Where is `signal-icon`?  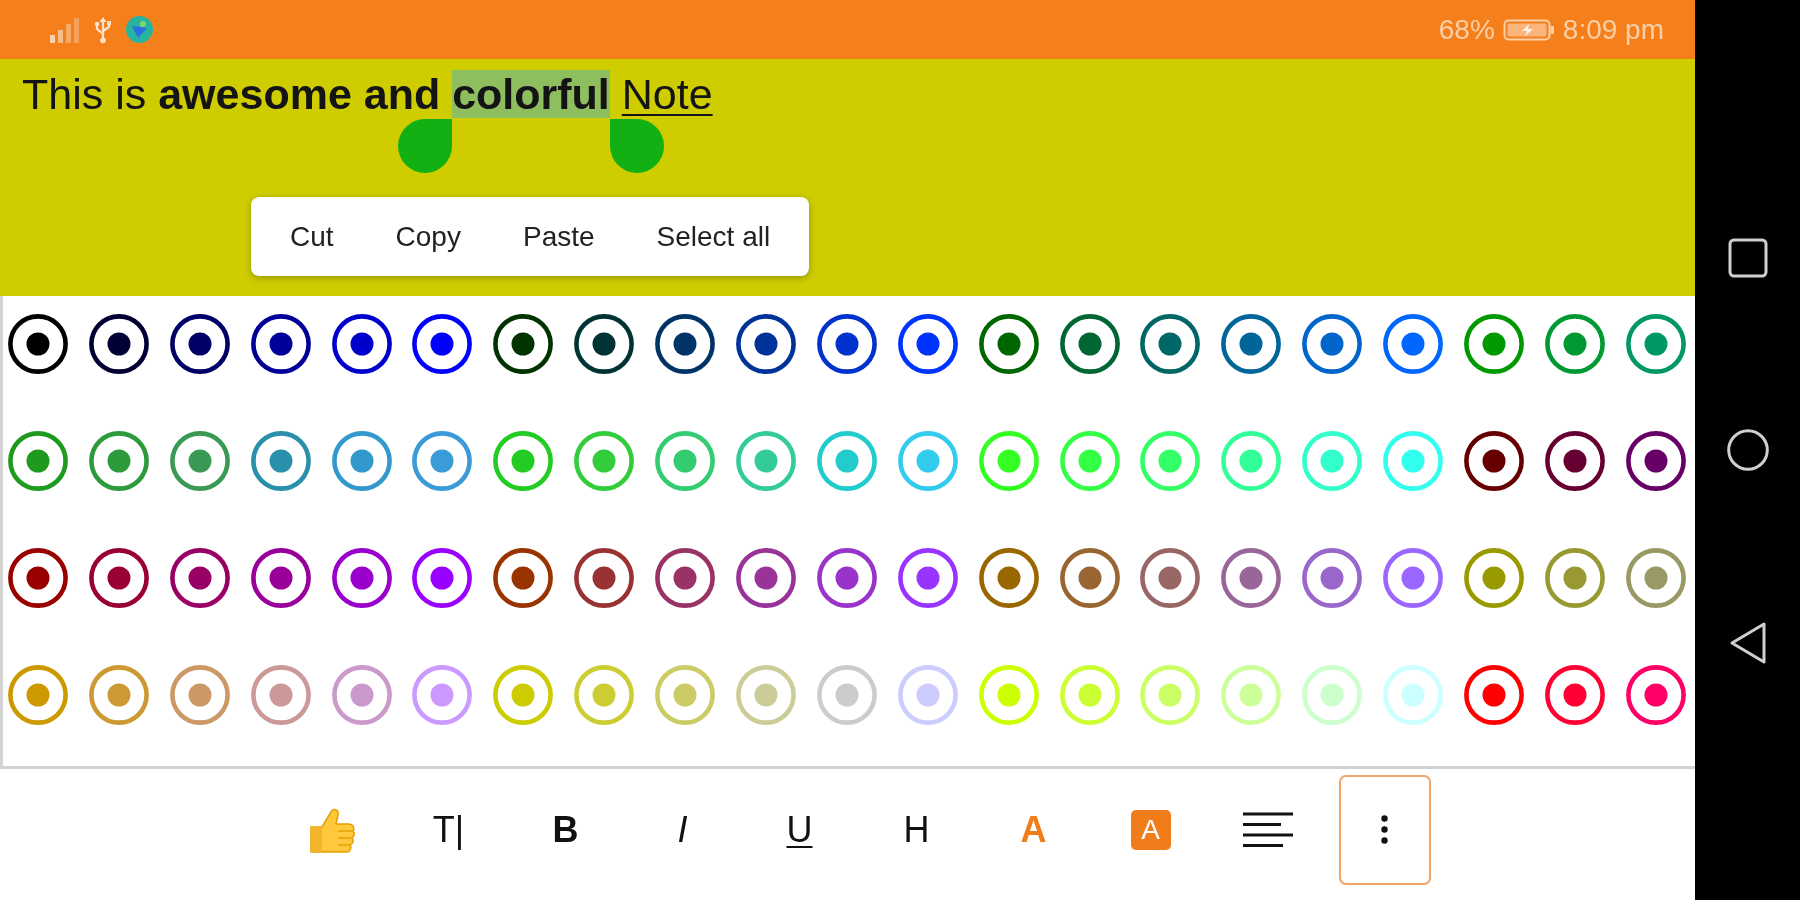 signal-icon is located at coordinates (64, 29).